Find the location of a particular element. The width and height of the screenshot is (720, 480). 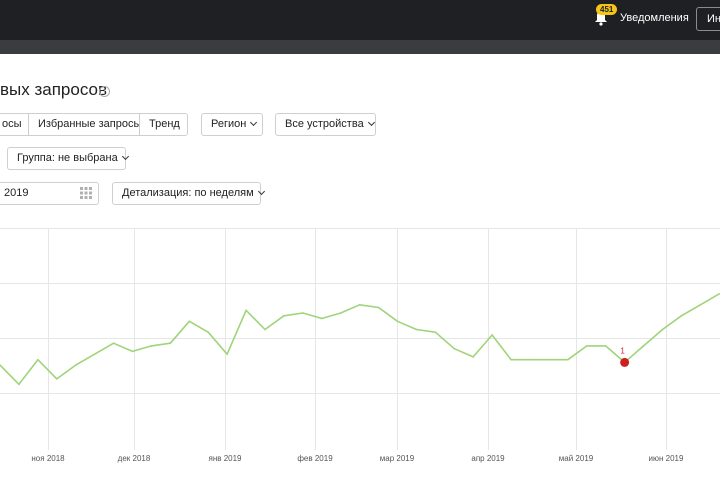

group-dropdown: Группа: не выбрана is located at coordinates (68, 158).